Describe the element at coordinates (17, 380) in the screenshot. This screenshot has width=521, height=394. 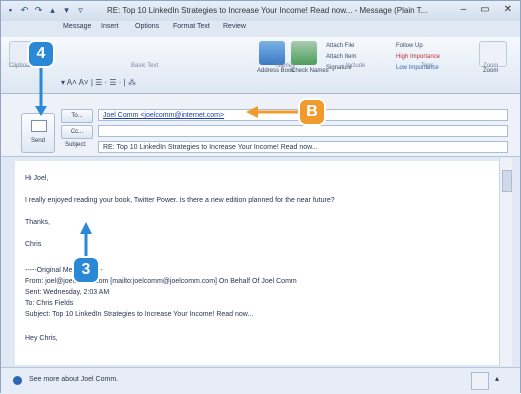
I see `info-icon` at that location.